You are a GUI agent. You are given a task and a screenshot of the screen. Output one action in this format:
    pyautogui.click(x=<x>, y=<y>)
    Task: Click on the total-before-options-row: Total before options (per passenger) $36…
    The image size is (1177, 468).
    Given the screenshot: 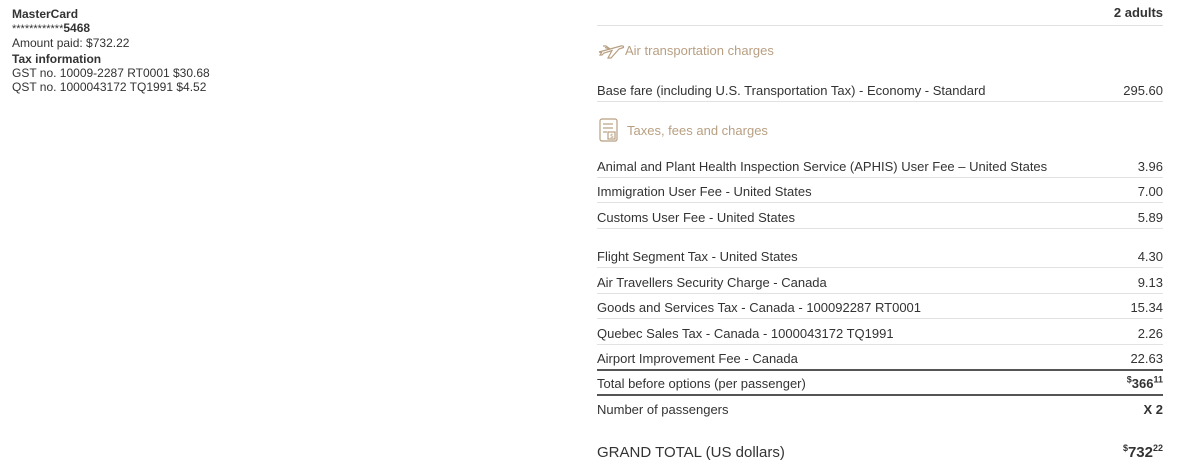 What is the action you would take?
    pyautogui.click(x=880, y=384)
    